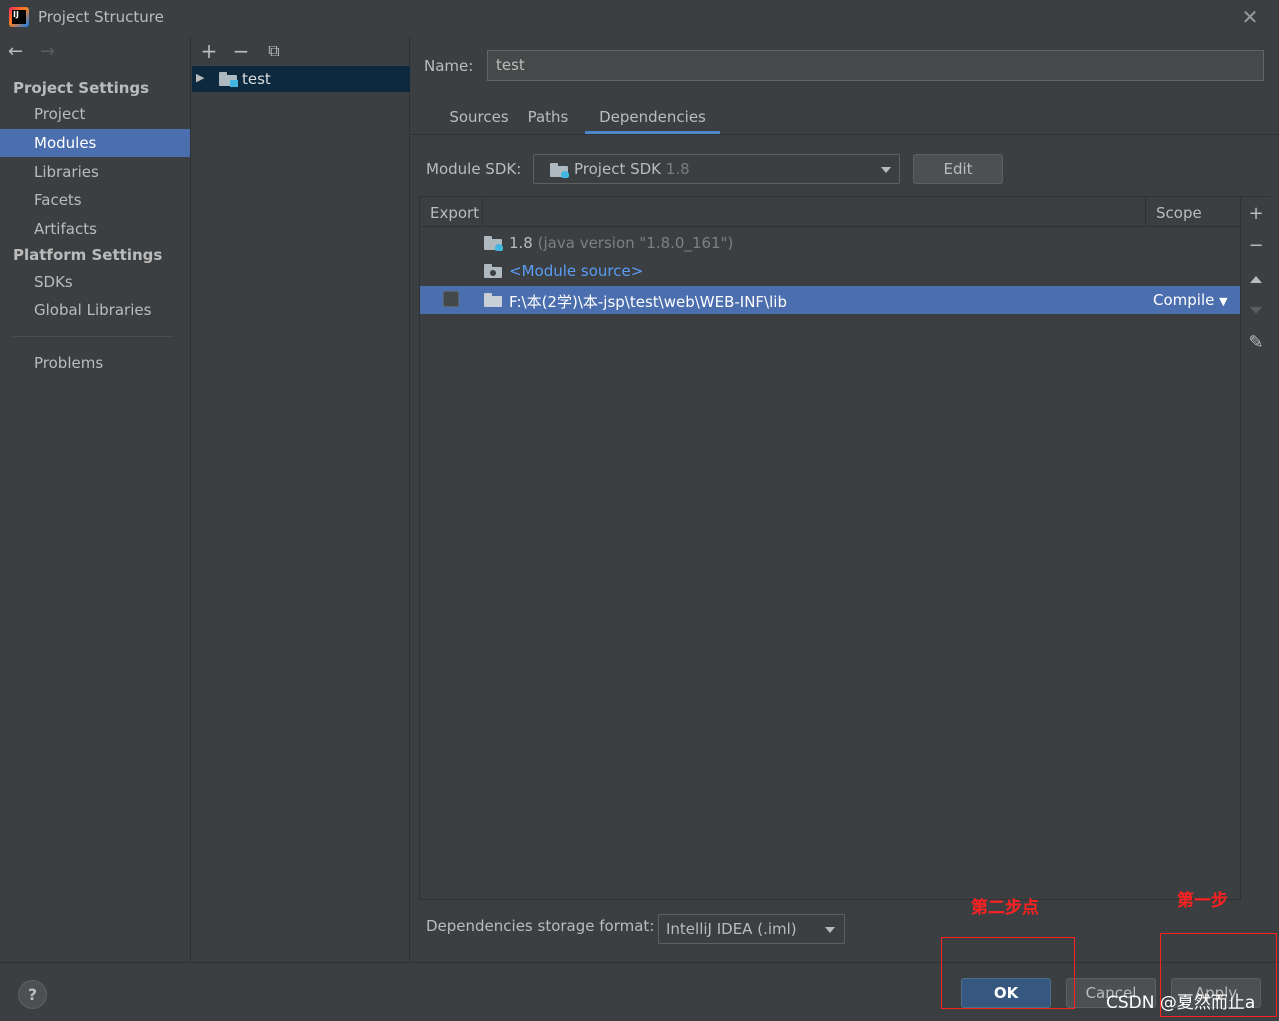 The width and height of the screenshot is (1279, 1021). What do you see at coordinates (479, 117) in the screenshot?
I see `tab-sources: Sources` at bounding box center [479, 117].